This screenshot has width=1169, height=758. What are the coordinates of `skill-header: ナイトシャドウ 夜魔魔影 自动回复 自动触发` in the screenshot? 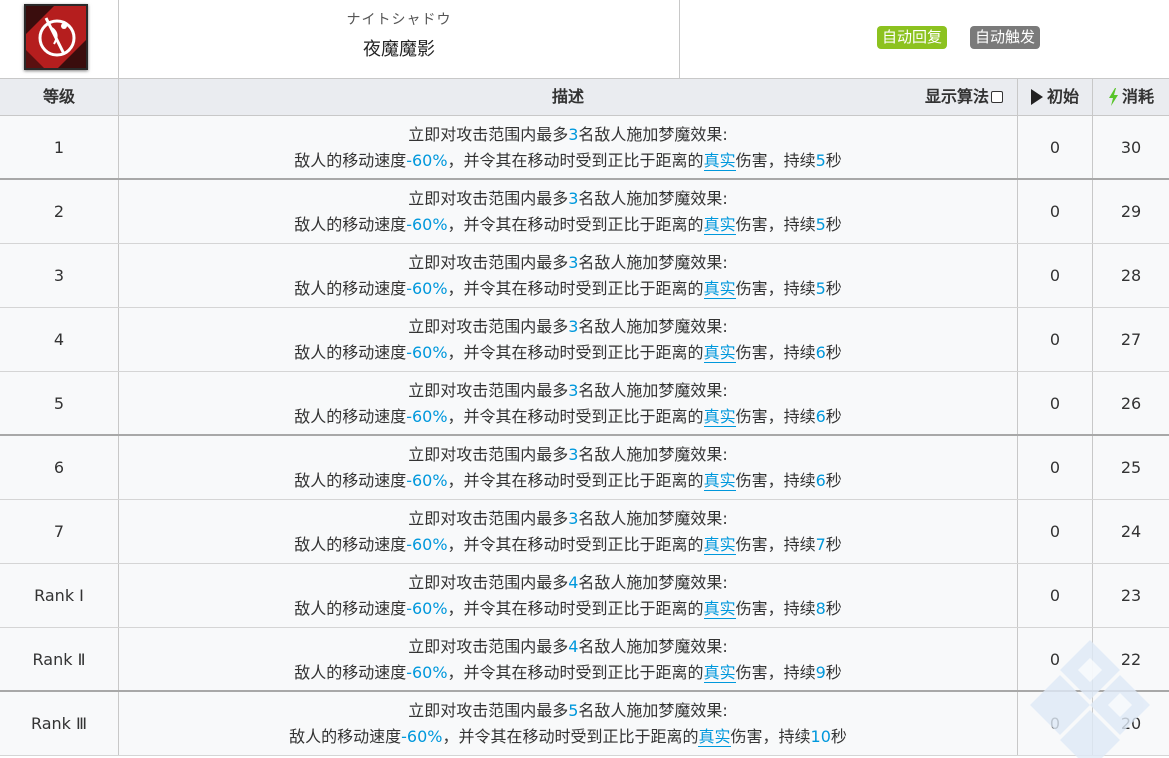 It's located at (584, 39).